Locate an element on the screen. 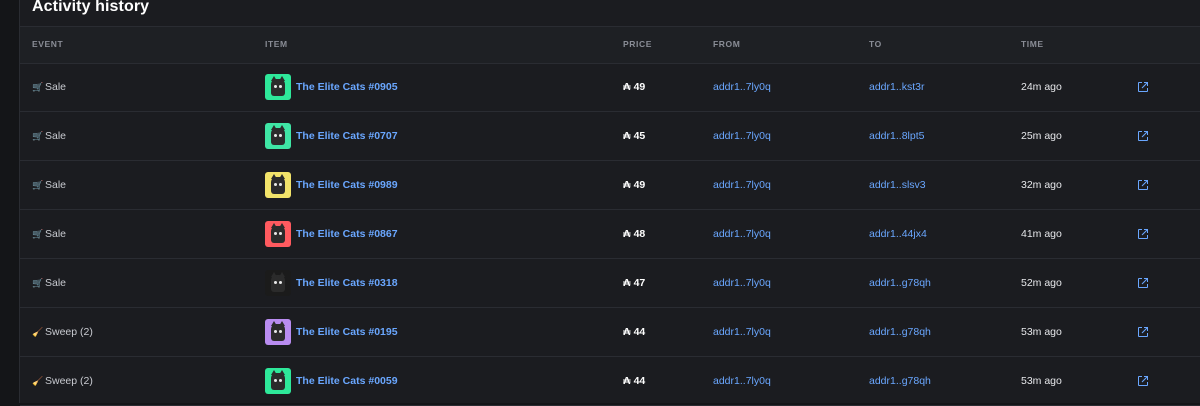 The height and width of the screenshot is (406, 1200). item-cell: The Elite Cats #0059 is located at coordinates (331, 381).